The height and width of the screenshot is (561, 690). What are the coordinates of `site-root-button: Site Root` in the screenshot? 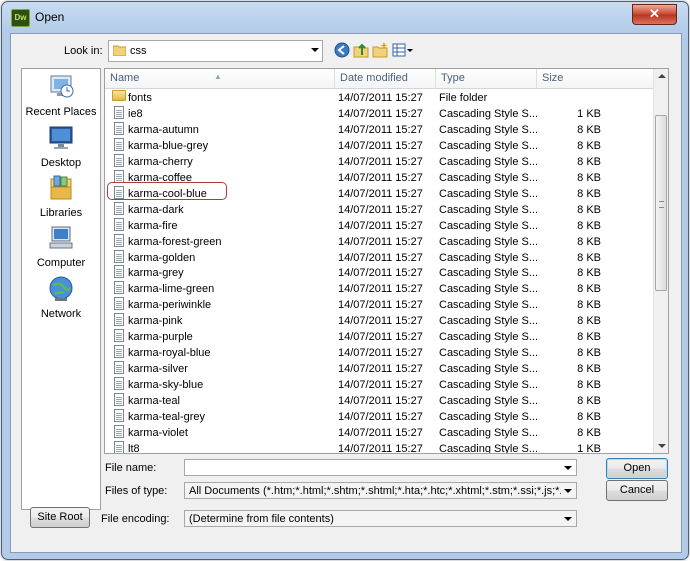 It's located at (60, 517).